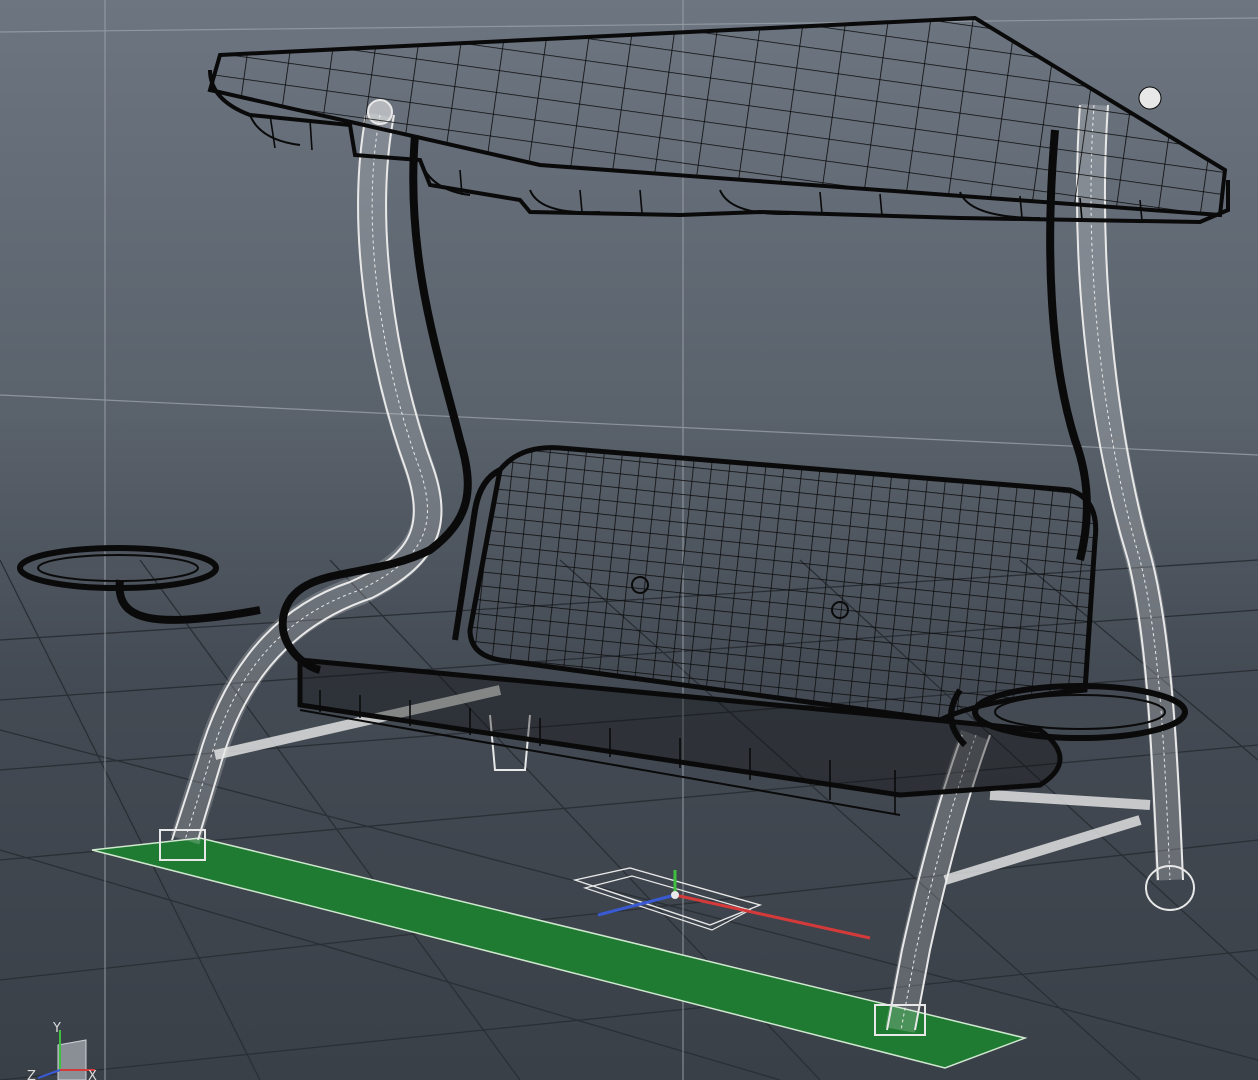 The image size is (1258, 1080). What do you see at coordinates (31, 1074) in the screenshot?
I see `axis-z-label: Z` at bounding box center [31, 1074].